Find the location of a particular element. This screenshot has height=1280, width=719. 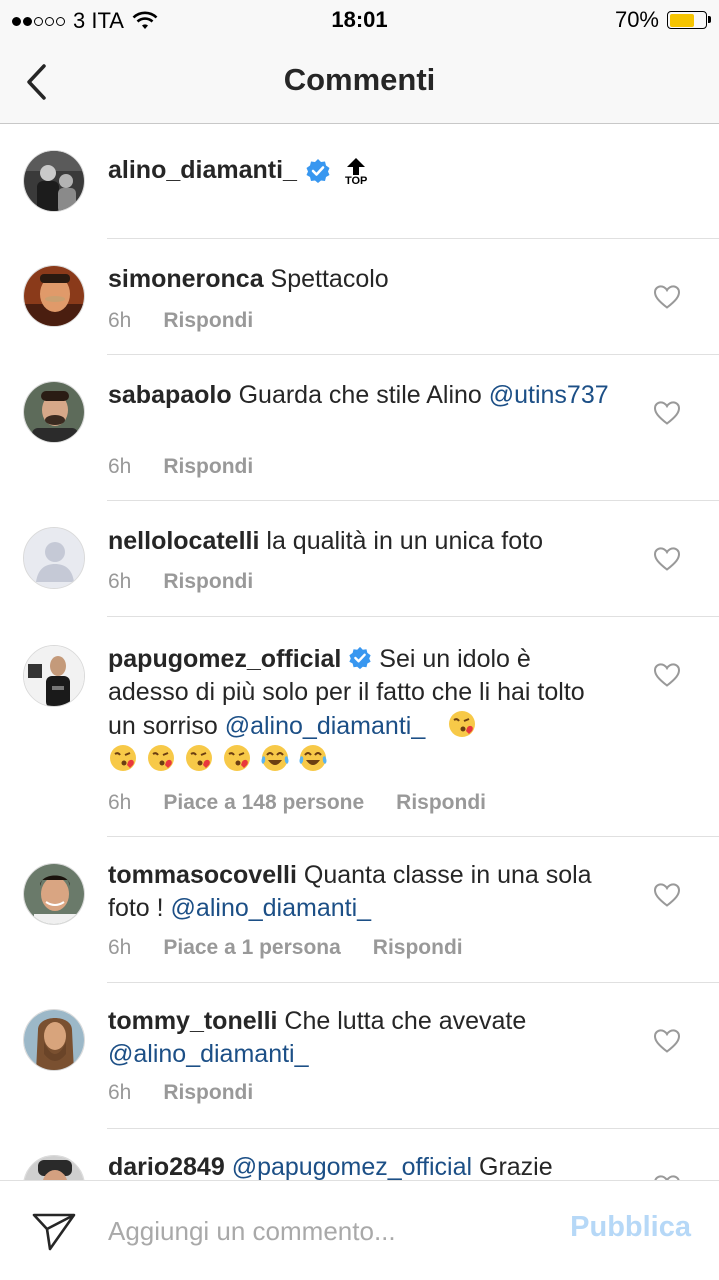

post-caption: alino_diamanti_ TOP is located at coordinates (359, 181).